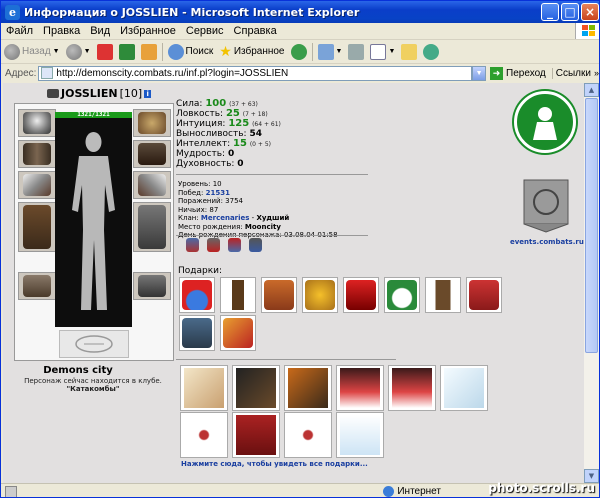 This screenshot has height=498, width=600. What do you see at coordinates (131, 93) in the screenshot?
I see `character-level: [10]` at bounding box center [131, 93].